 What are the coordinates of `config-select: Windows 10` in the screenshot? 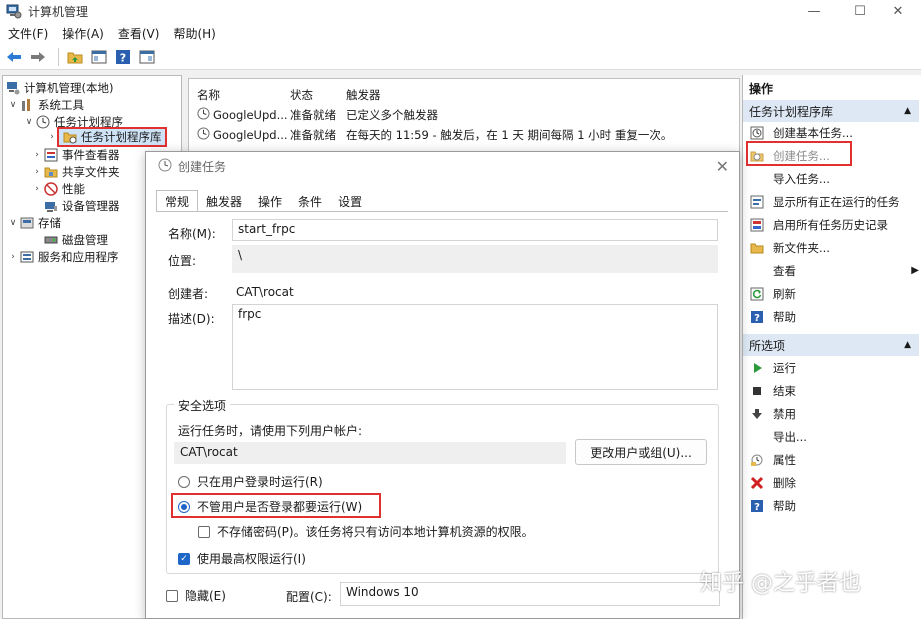 It's located at (530, 594).